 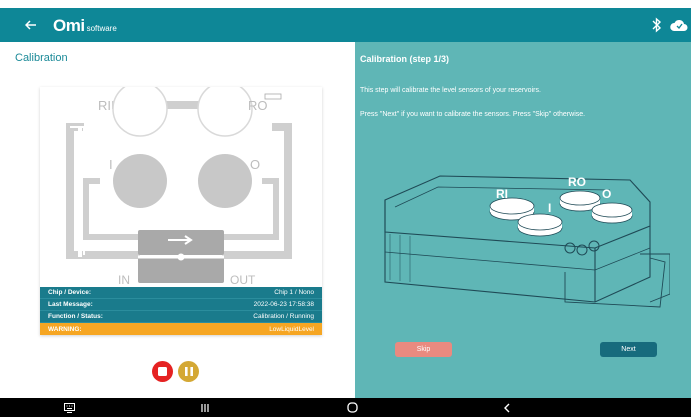 I want to click on stop-icon, so click(x=162, y=371).